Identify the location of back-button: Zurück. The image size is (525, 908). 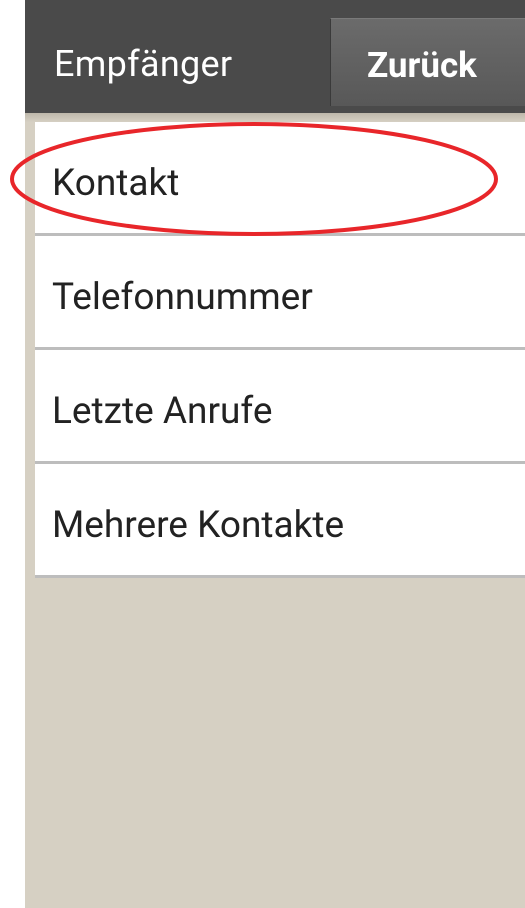
(427, 62).